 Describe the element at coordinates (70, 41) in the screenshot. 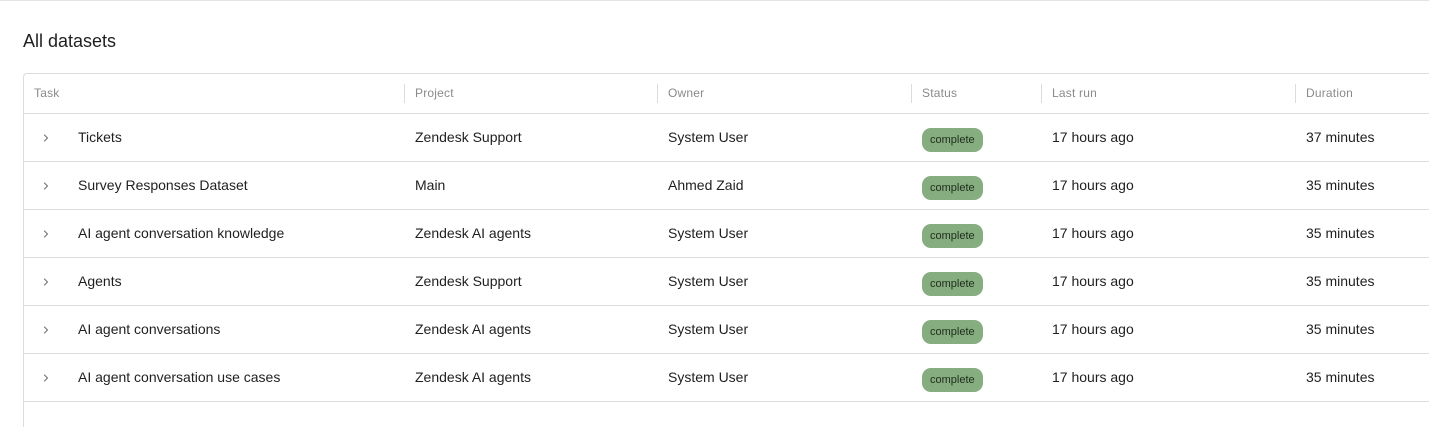

I see `page-title: All datasets` at that location.